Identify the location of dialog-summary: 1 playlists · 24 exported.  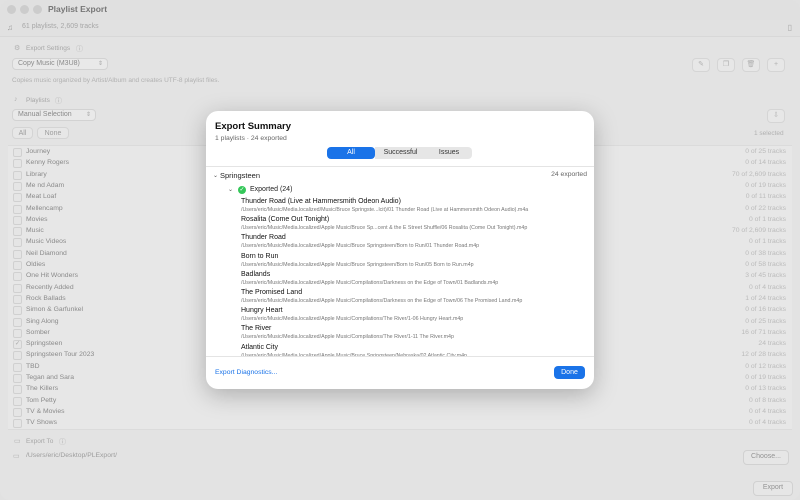
(251, 138).